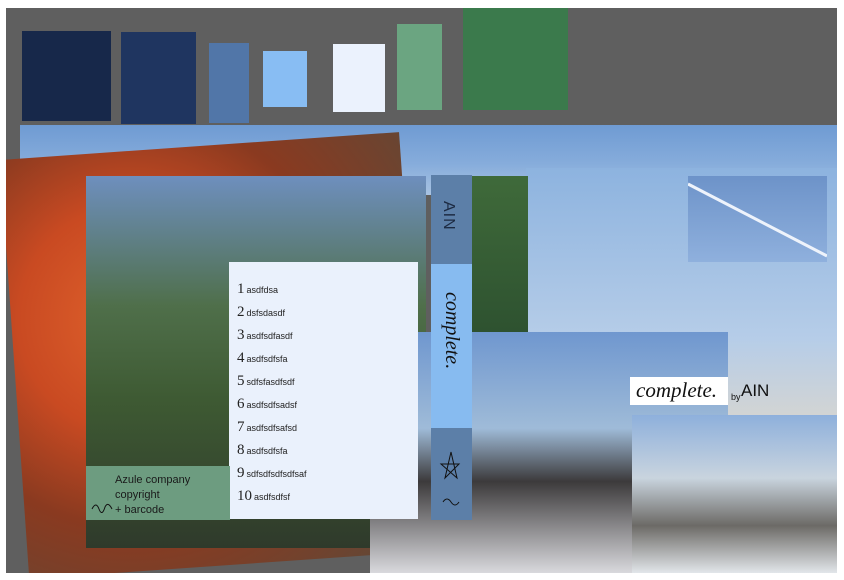 This screenshot has height=580, width=844. I want to click on list-item-text: asdfsdfsadsf, so click(272, 405).